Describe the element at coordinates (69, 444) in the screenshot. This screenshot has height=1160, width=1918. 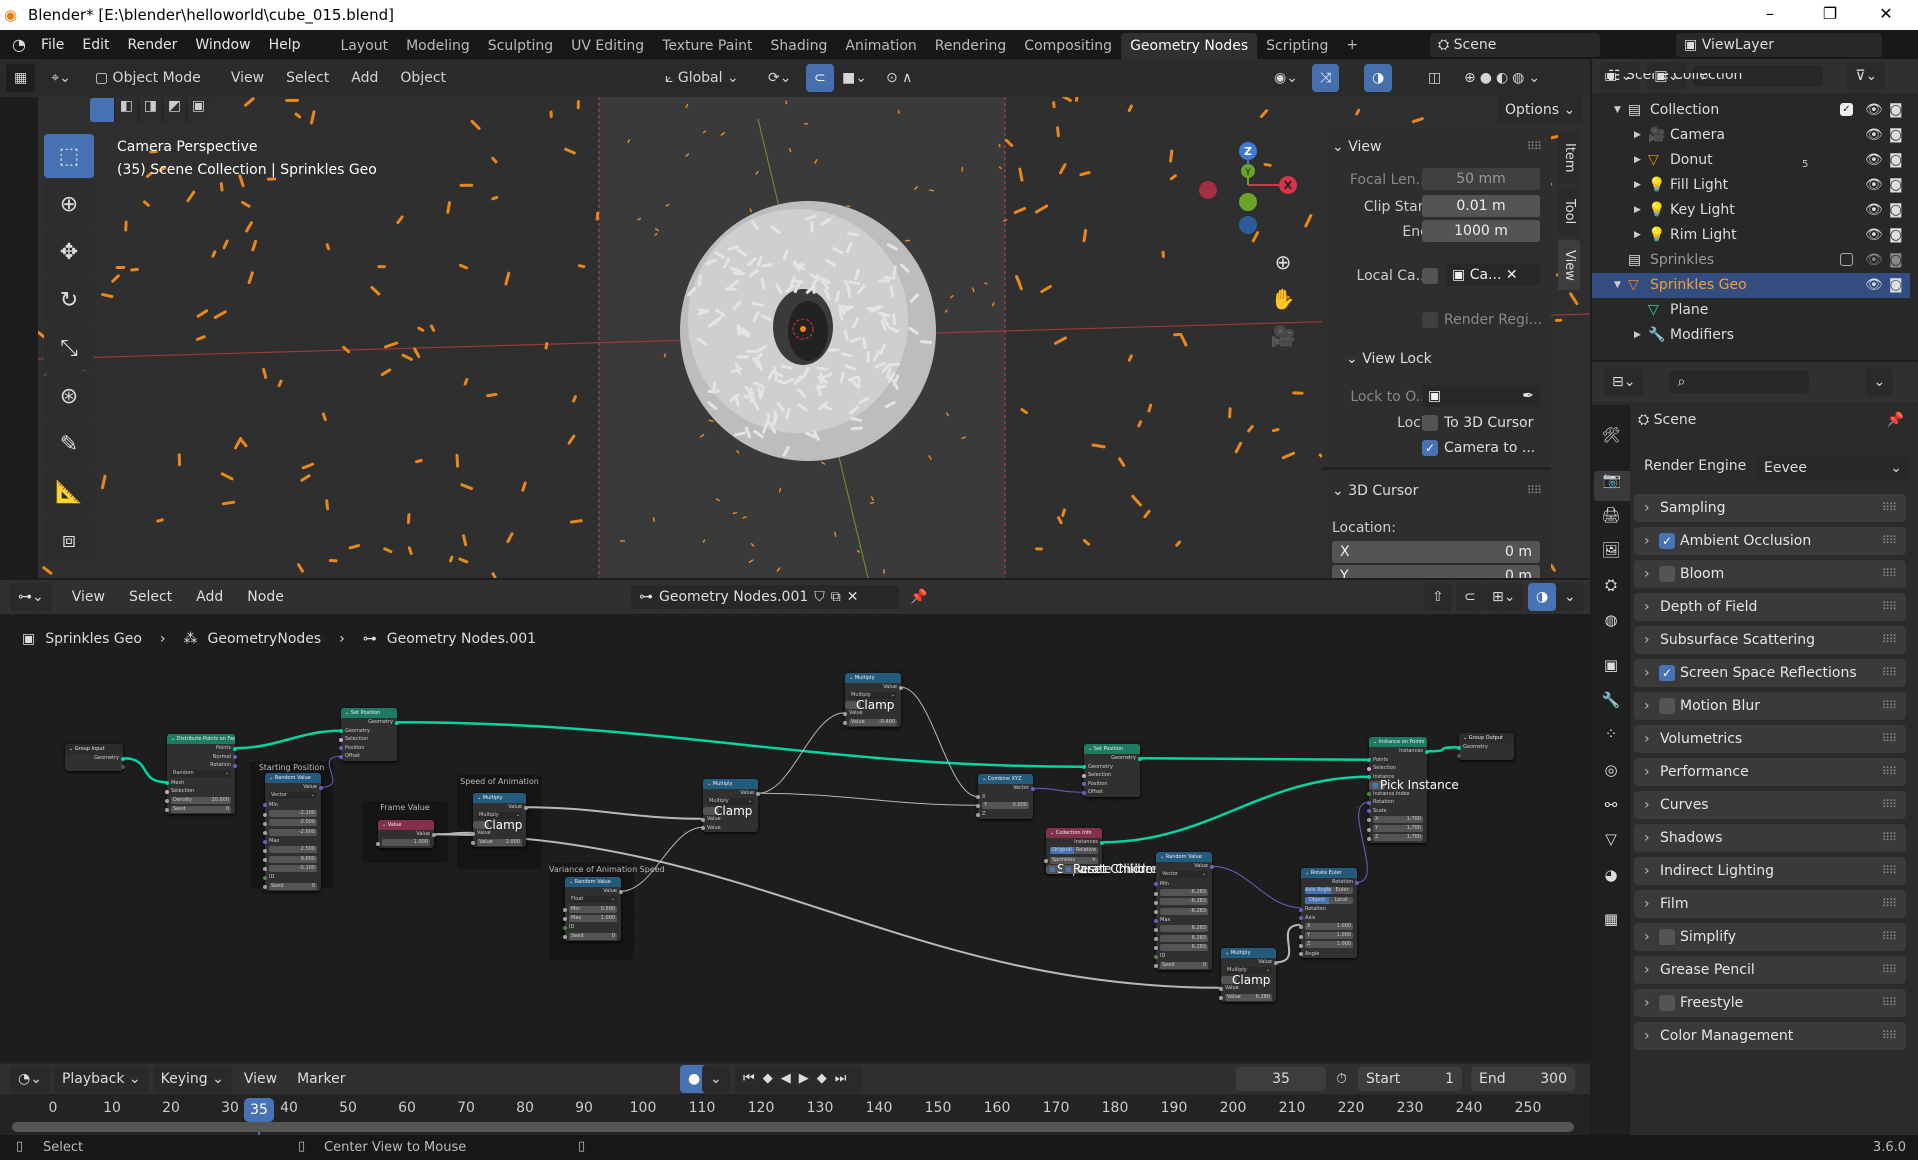
I see `annotate-tool: ✎` at that location.